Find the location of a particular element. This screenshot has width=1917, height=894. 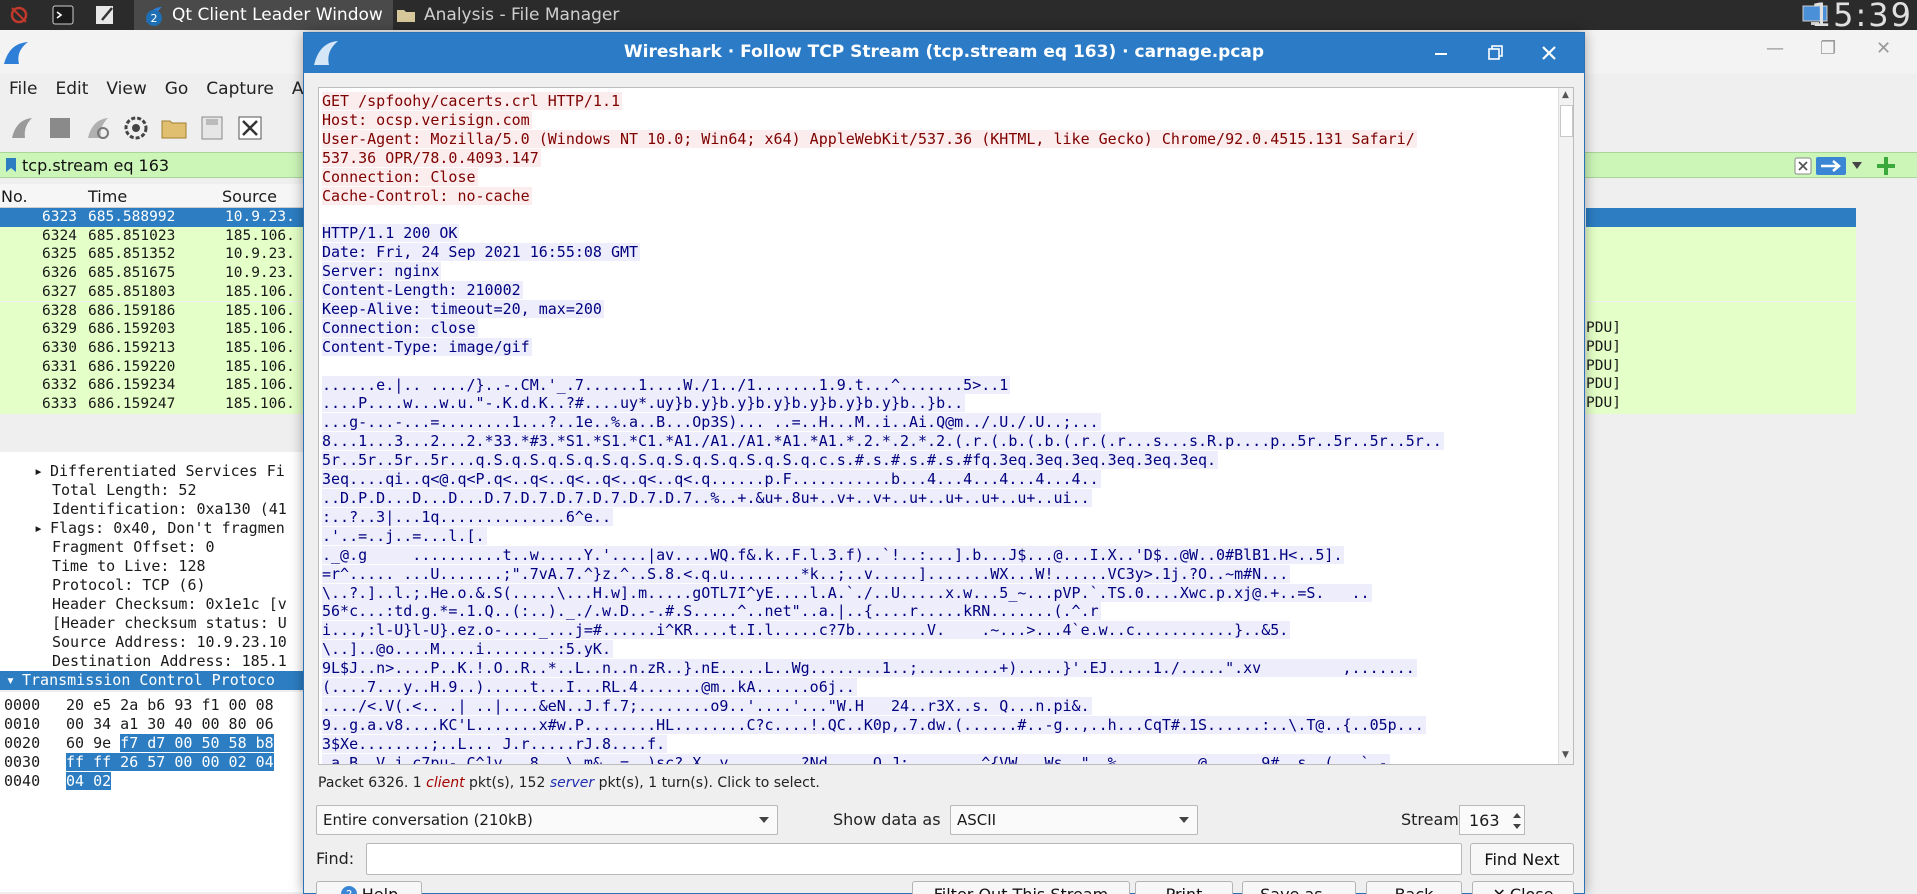

stream-line: 537.36 OPR/78.0.4093.147 is located at coordinates (939, 158).